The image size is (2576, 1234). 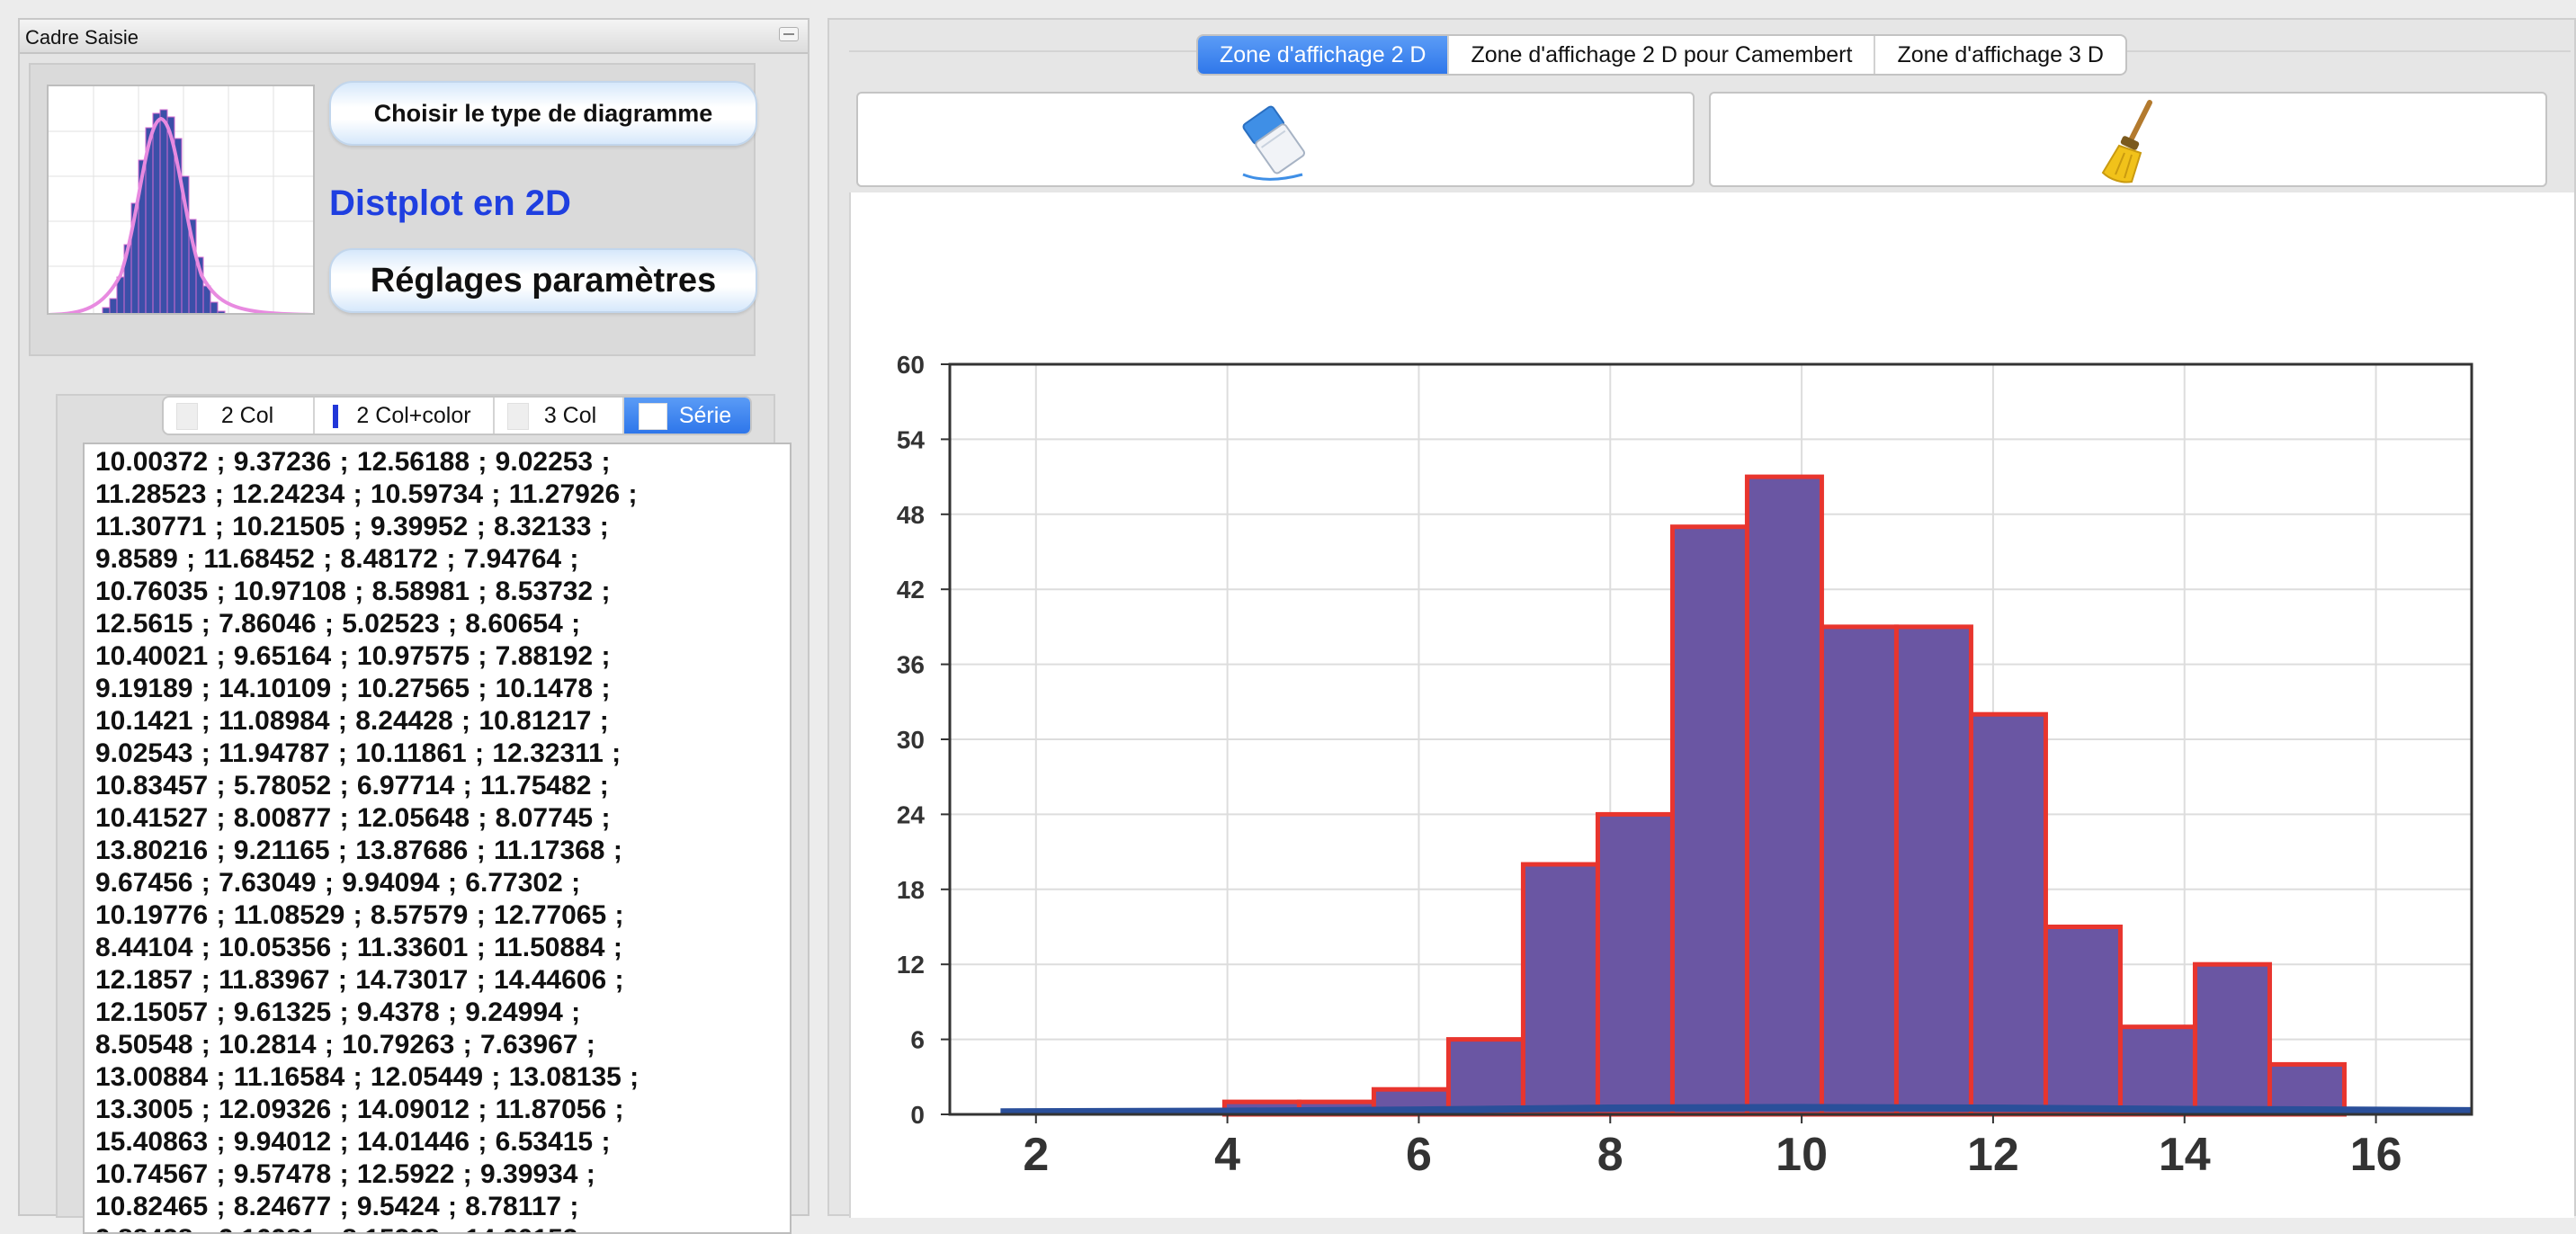 What do you see at coordinates (82, 37) in the screenshot?
I see `frame-title: Cadre Saisie` at bounding box center [82, 37].